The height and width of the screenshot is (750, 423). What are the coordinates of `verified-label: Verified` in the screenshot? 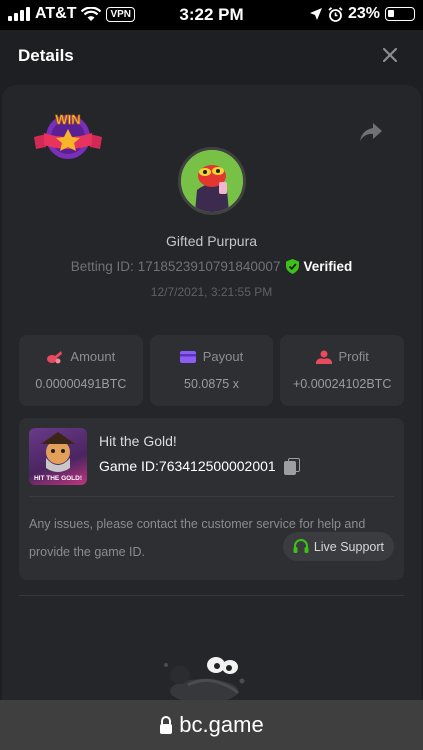 It's located at (328, 266).